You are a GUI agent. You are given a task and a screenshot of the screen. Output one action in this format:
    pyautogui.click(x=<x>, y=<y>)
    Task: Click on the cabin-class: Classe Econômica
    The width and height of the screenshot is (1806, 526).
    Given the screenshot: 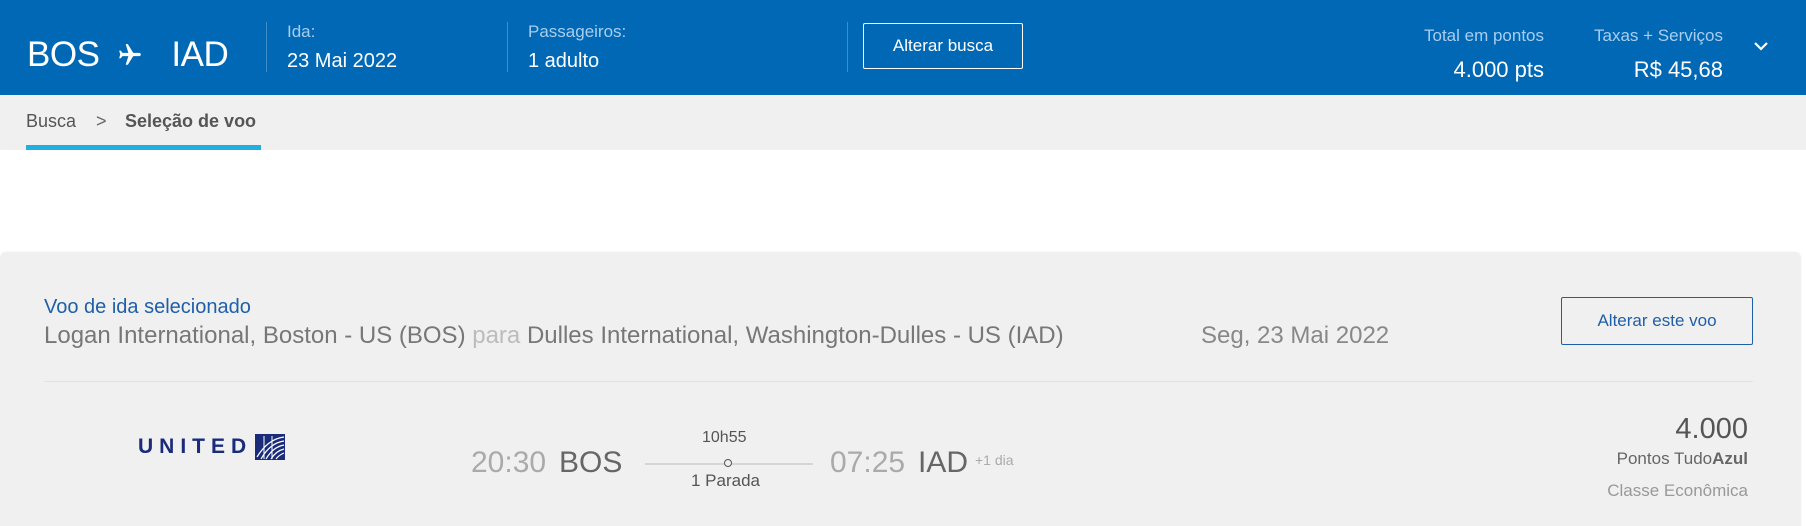 What is the action you would take?
    pyautogui.click(x=1677, y=490)
    